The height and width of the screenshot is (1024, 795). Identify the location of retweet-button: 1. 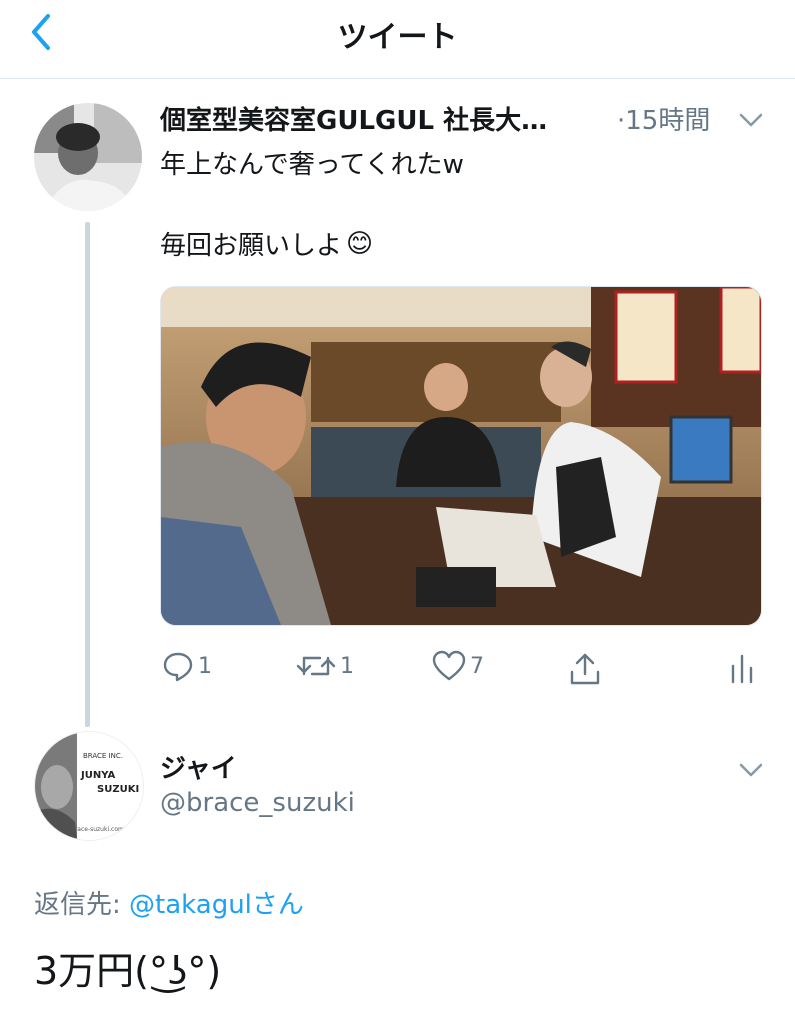
(325, 666).